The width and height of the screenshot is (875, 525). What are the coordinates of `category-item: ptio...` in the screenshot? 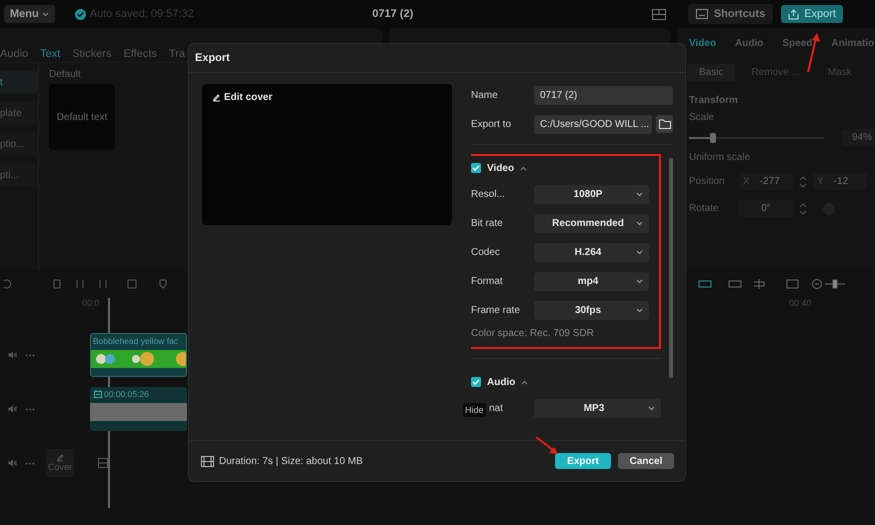 It's located at (19, 144).